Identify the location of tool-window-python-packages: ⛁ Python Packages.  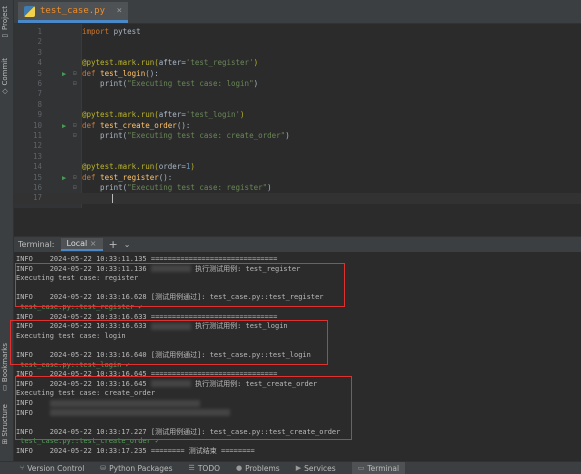
(136, 468).